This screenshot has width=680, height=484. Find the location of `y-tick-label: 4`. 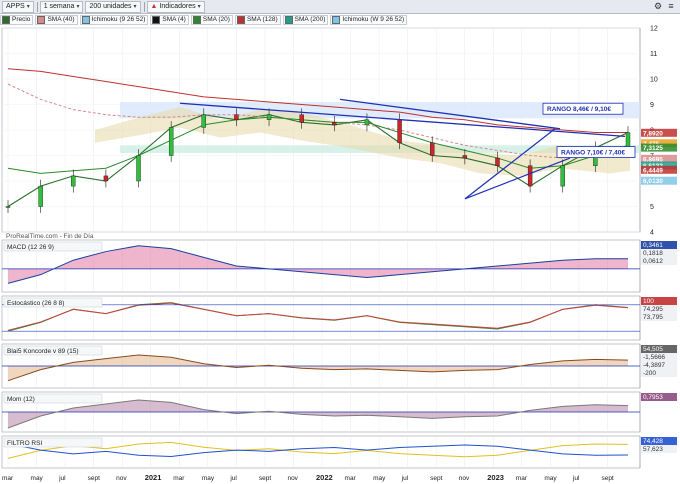

y-tick-label: 4 is located at coordinates (652, 233).